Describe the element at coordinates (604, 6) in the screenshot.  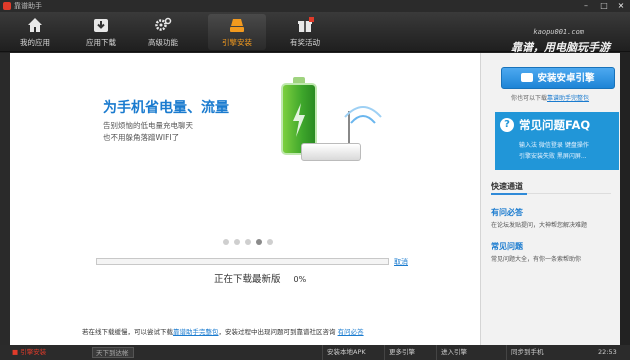
I see `maximize-button: □` at that location.